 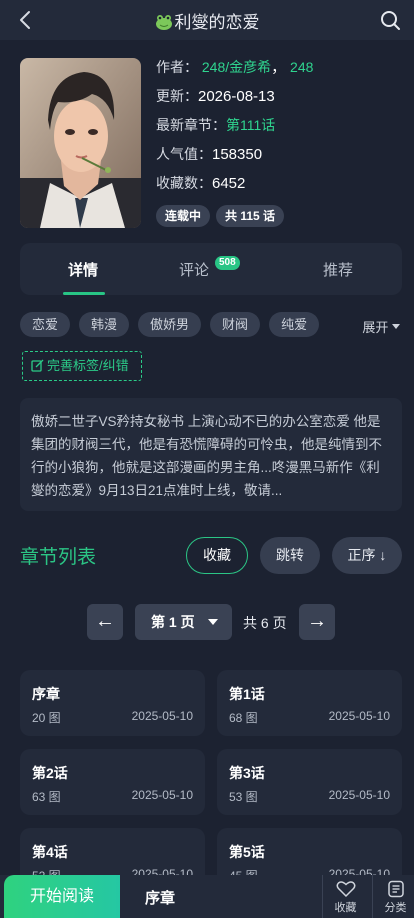 I want to click on author-row: 作者： 248/金彦希， 248, so click(x=280, y=72).